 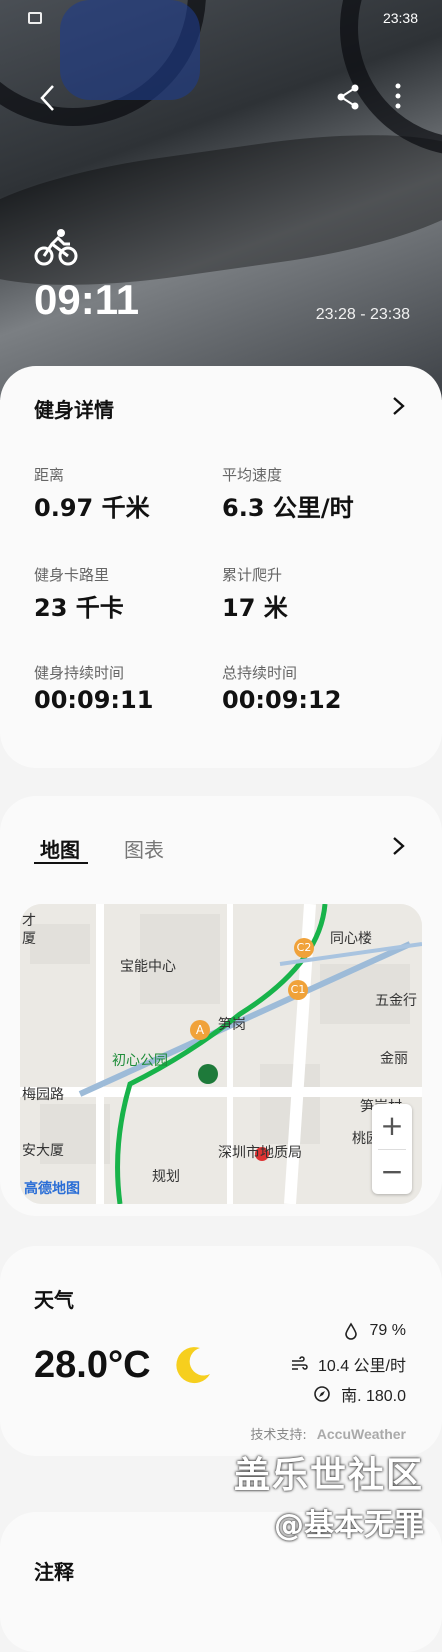 I want to click on tab-underline, so click(x=61, y=863).